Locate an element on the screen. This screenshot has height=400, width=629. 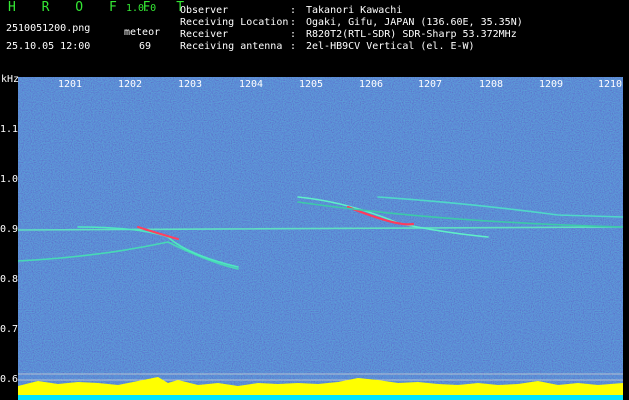
receiver-value: R820T2(RTL-SDR) SDR-Sharp 53.372MHz is located at coordinates (411, 34).